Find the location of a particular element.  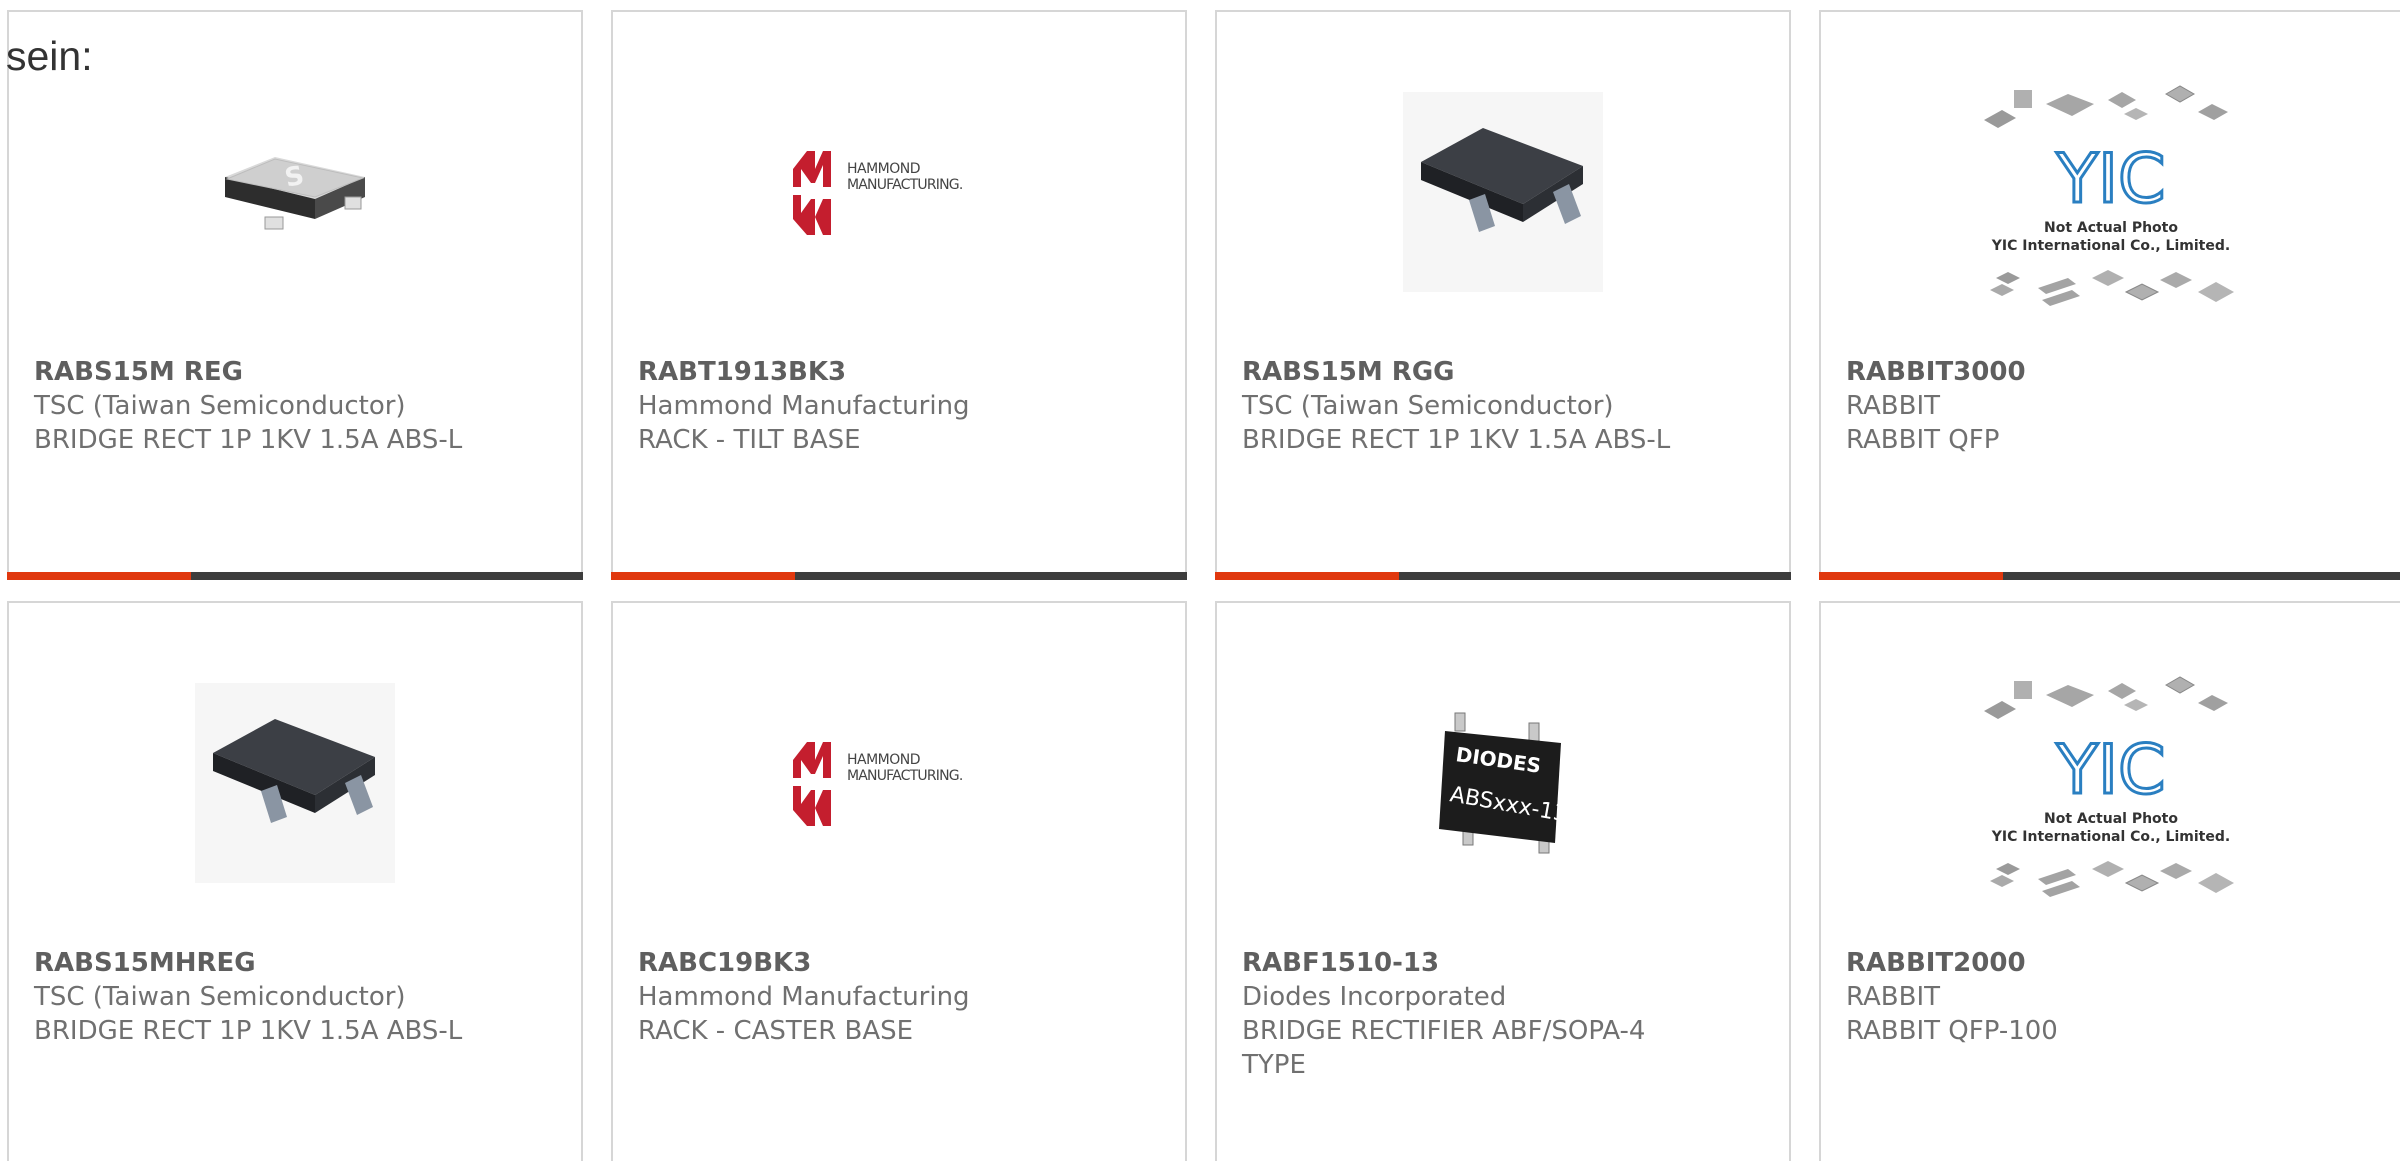

part-number: RABS15M REG is located at coordinates (297, 372).